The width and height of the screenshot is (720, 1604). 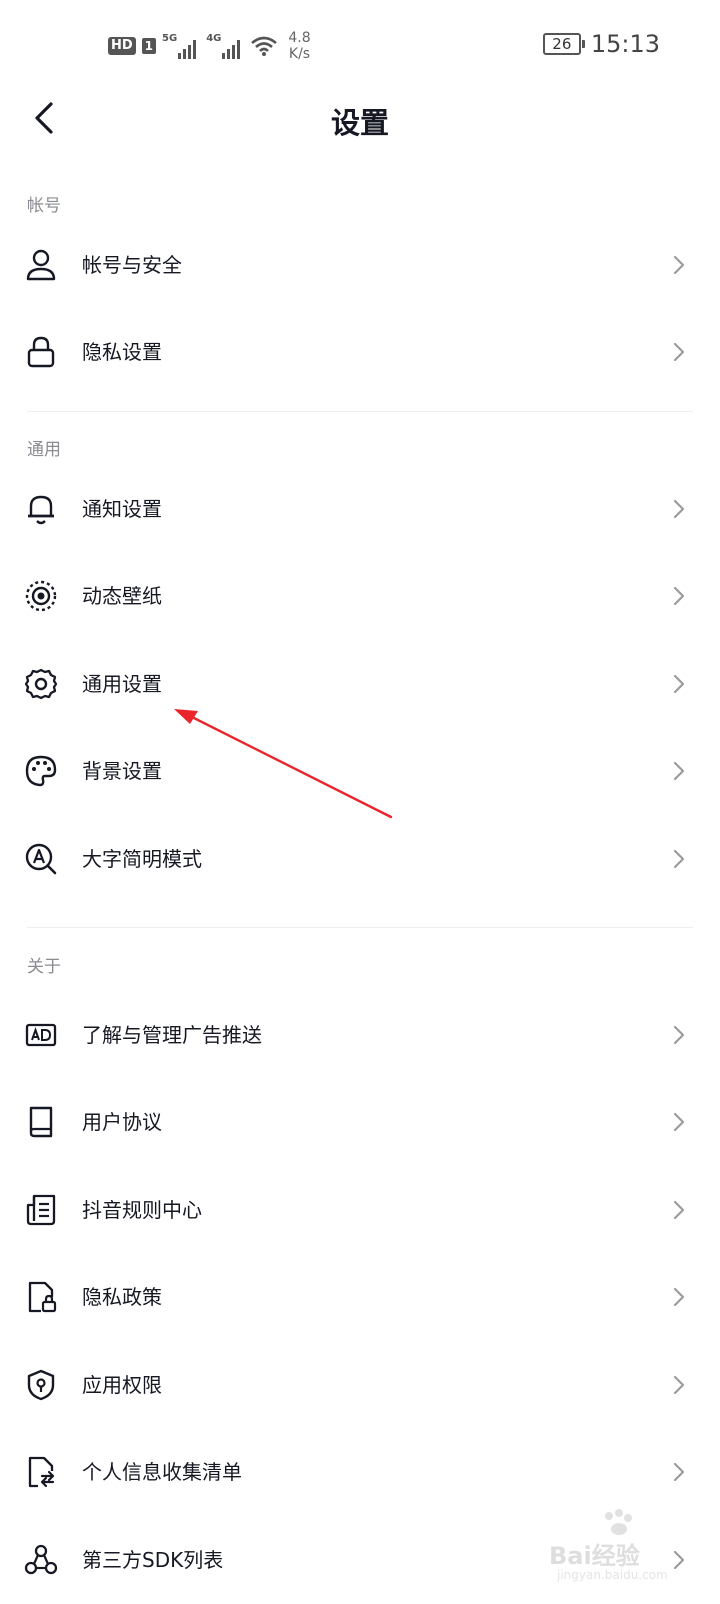 What do you see at coordinates (122, 596) in the screenshot?
I see `menu-item-label: 动态壁纸` at bounding box center [122, 596].